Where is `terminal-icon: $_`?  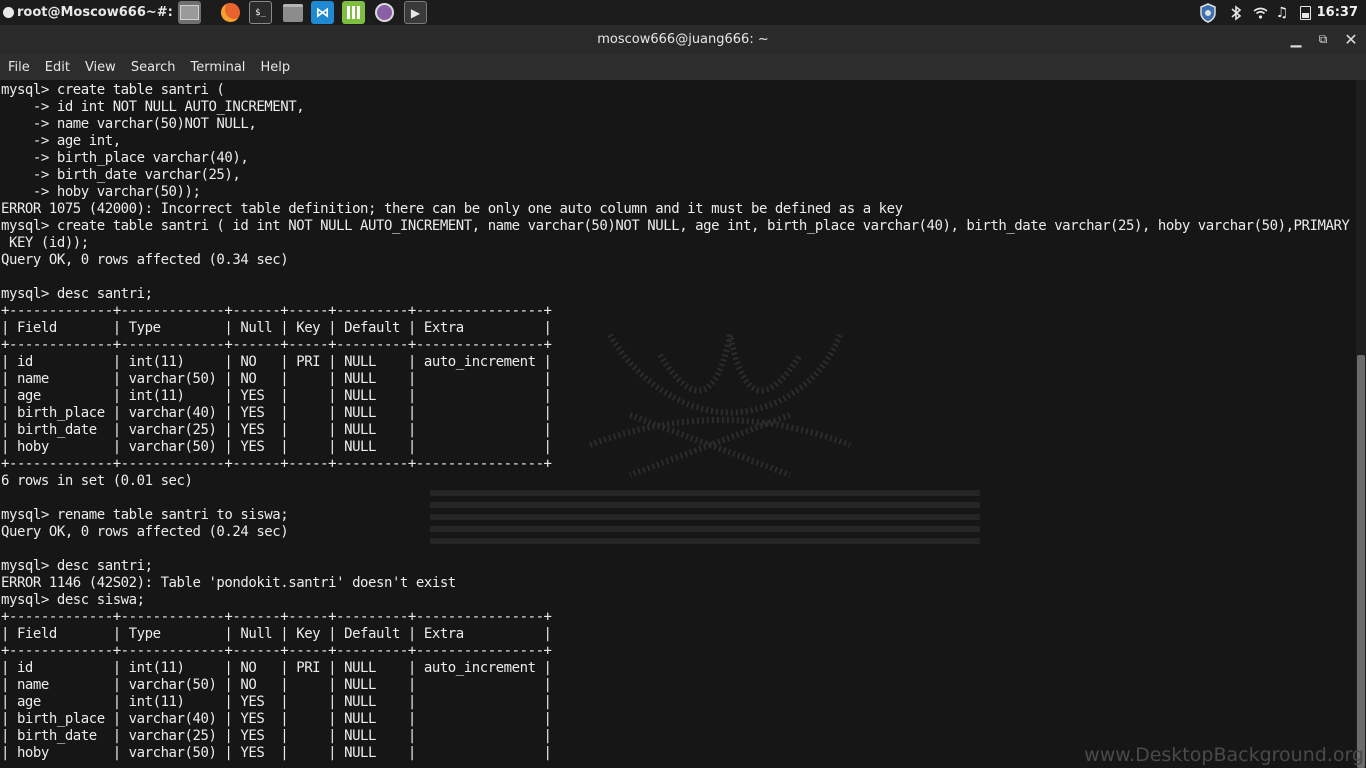
terminal-icon: $_ is located at coordinates (260, 12).